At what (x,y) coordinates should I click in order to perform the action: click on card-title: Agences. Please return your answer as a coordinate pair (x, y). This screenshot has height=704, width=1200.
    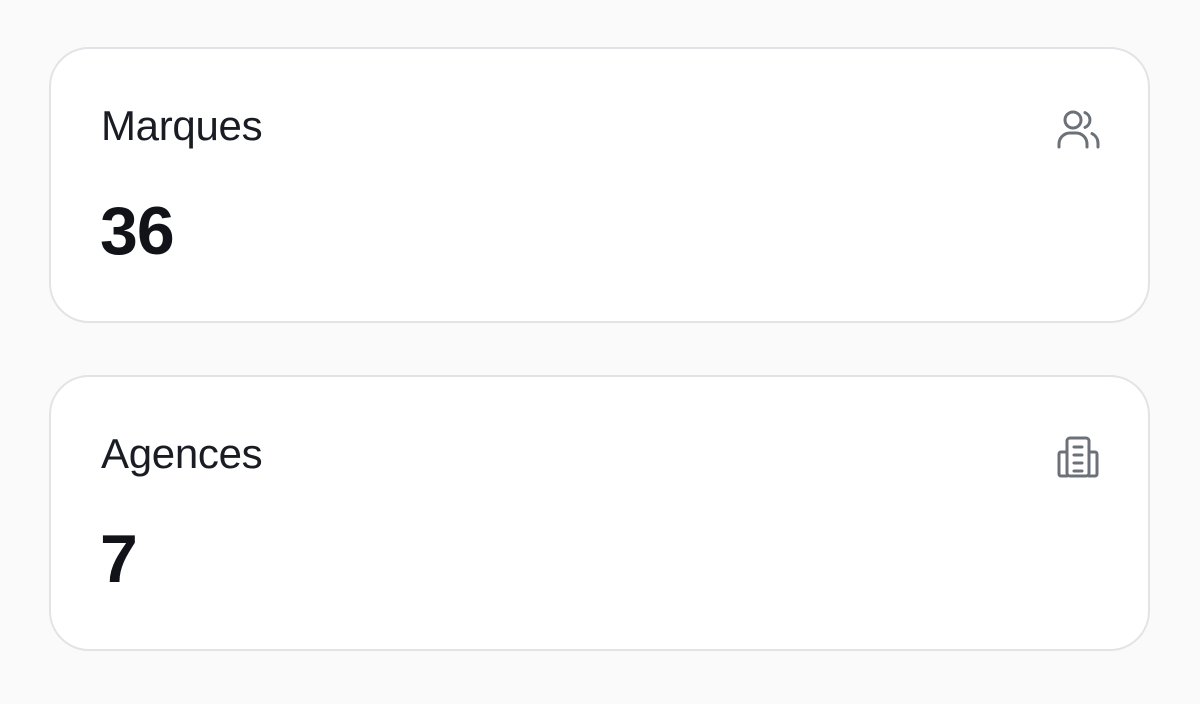
    Looking at the image, I should click on (182, 453).